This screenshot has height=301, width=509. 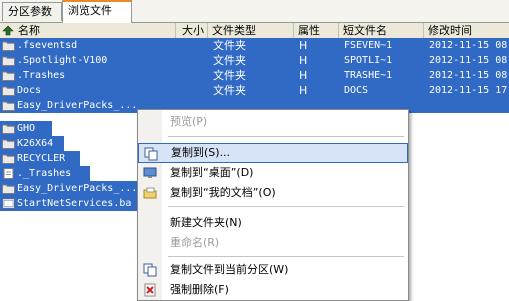 What do you see at coordinates (206, 222) in the screenshot?
I see `menu-item-label: 新建文件夹(N)` at bounding box center [206, 222].